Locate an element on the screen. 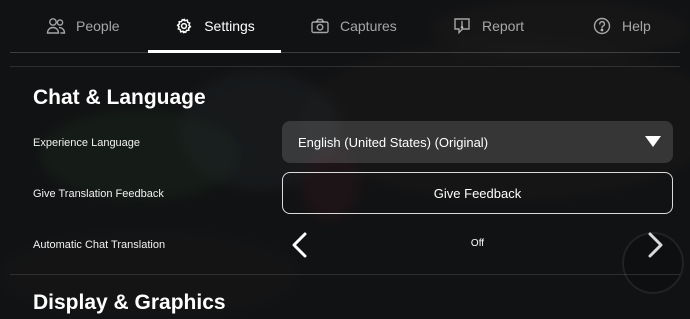 The image size is (690, 319). gear-icon is located at coordinates (184, 26).